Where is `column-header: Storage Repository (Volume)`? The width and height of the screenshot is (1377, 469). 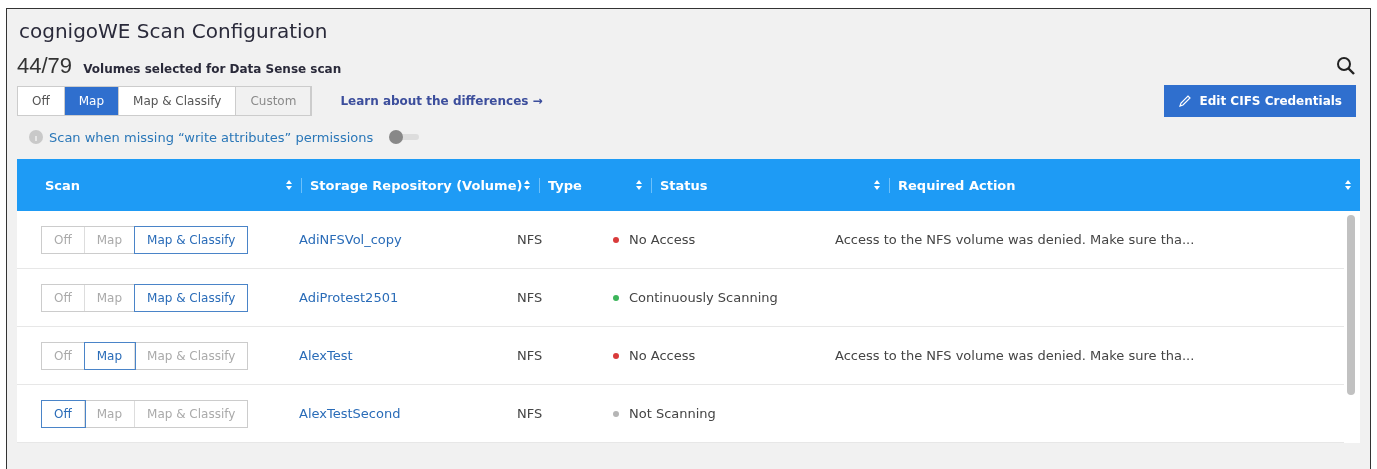 column-header: Storage Repository (Volume) is located at coordinates (412, 185).